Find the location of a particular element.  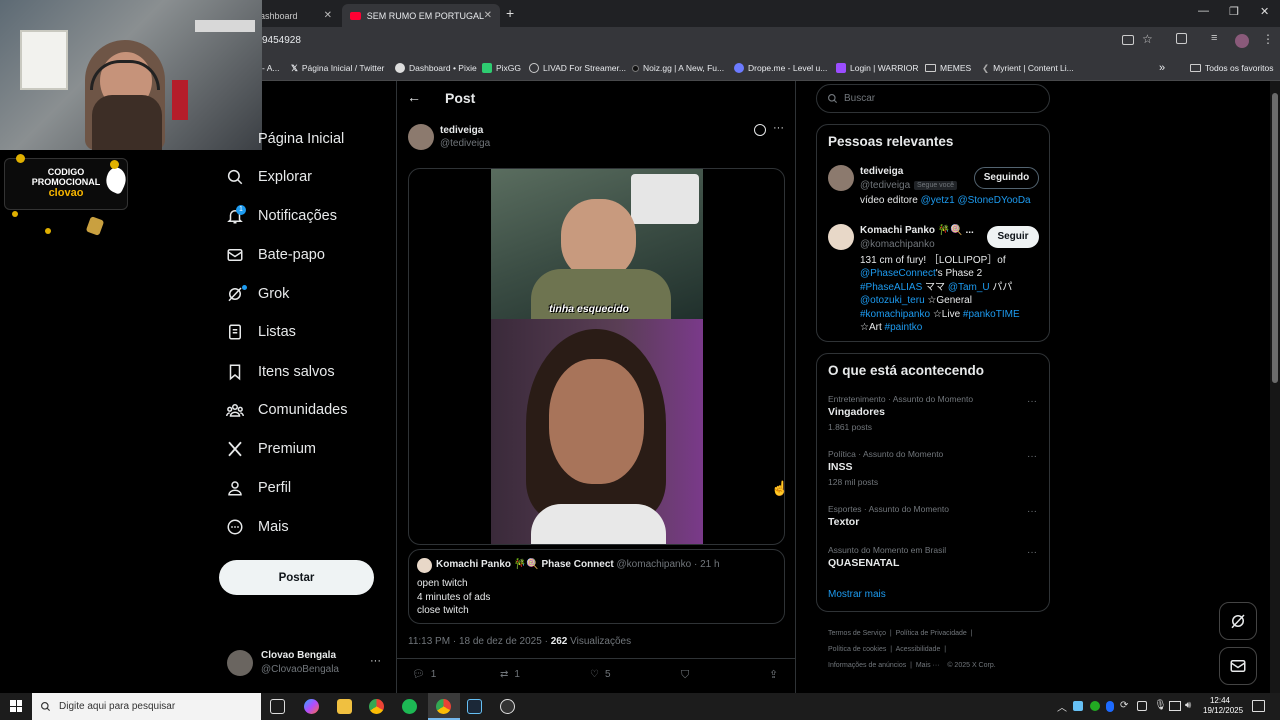

account-menu-icon: ··· is located at coordinates (375, 661).